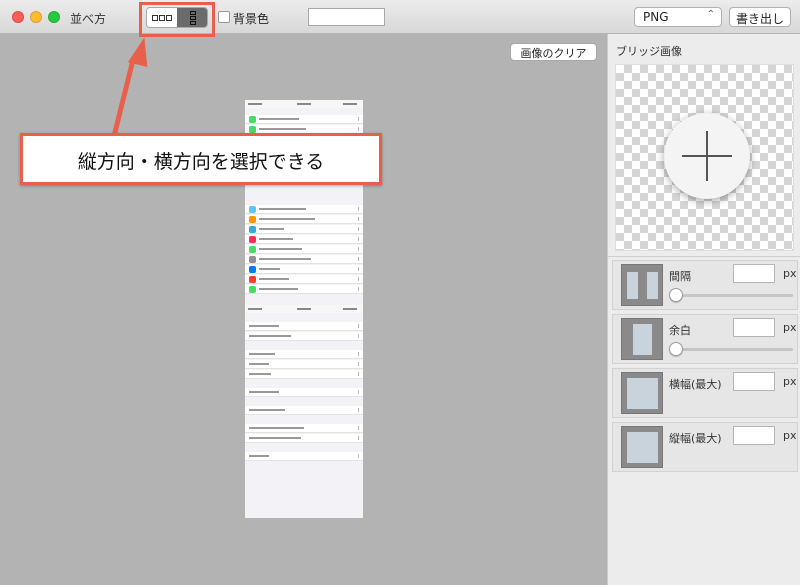 This screenshot has height=585, width=800. Describe the element at coordinates (705, 339) in the screenshot. I see `margin-row: 余白 px` at that location.